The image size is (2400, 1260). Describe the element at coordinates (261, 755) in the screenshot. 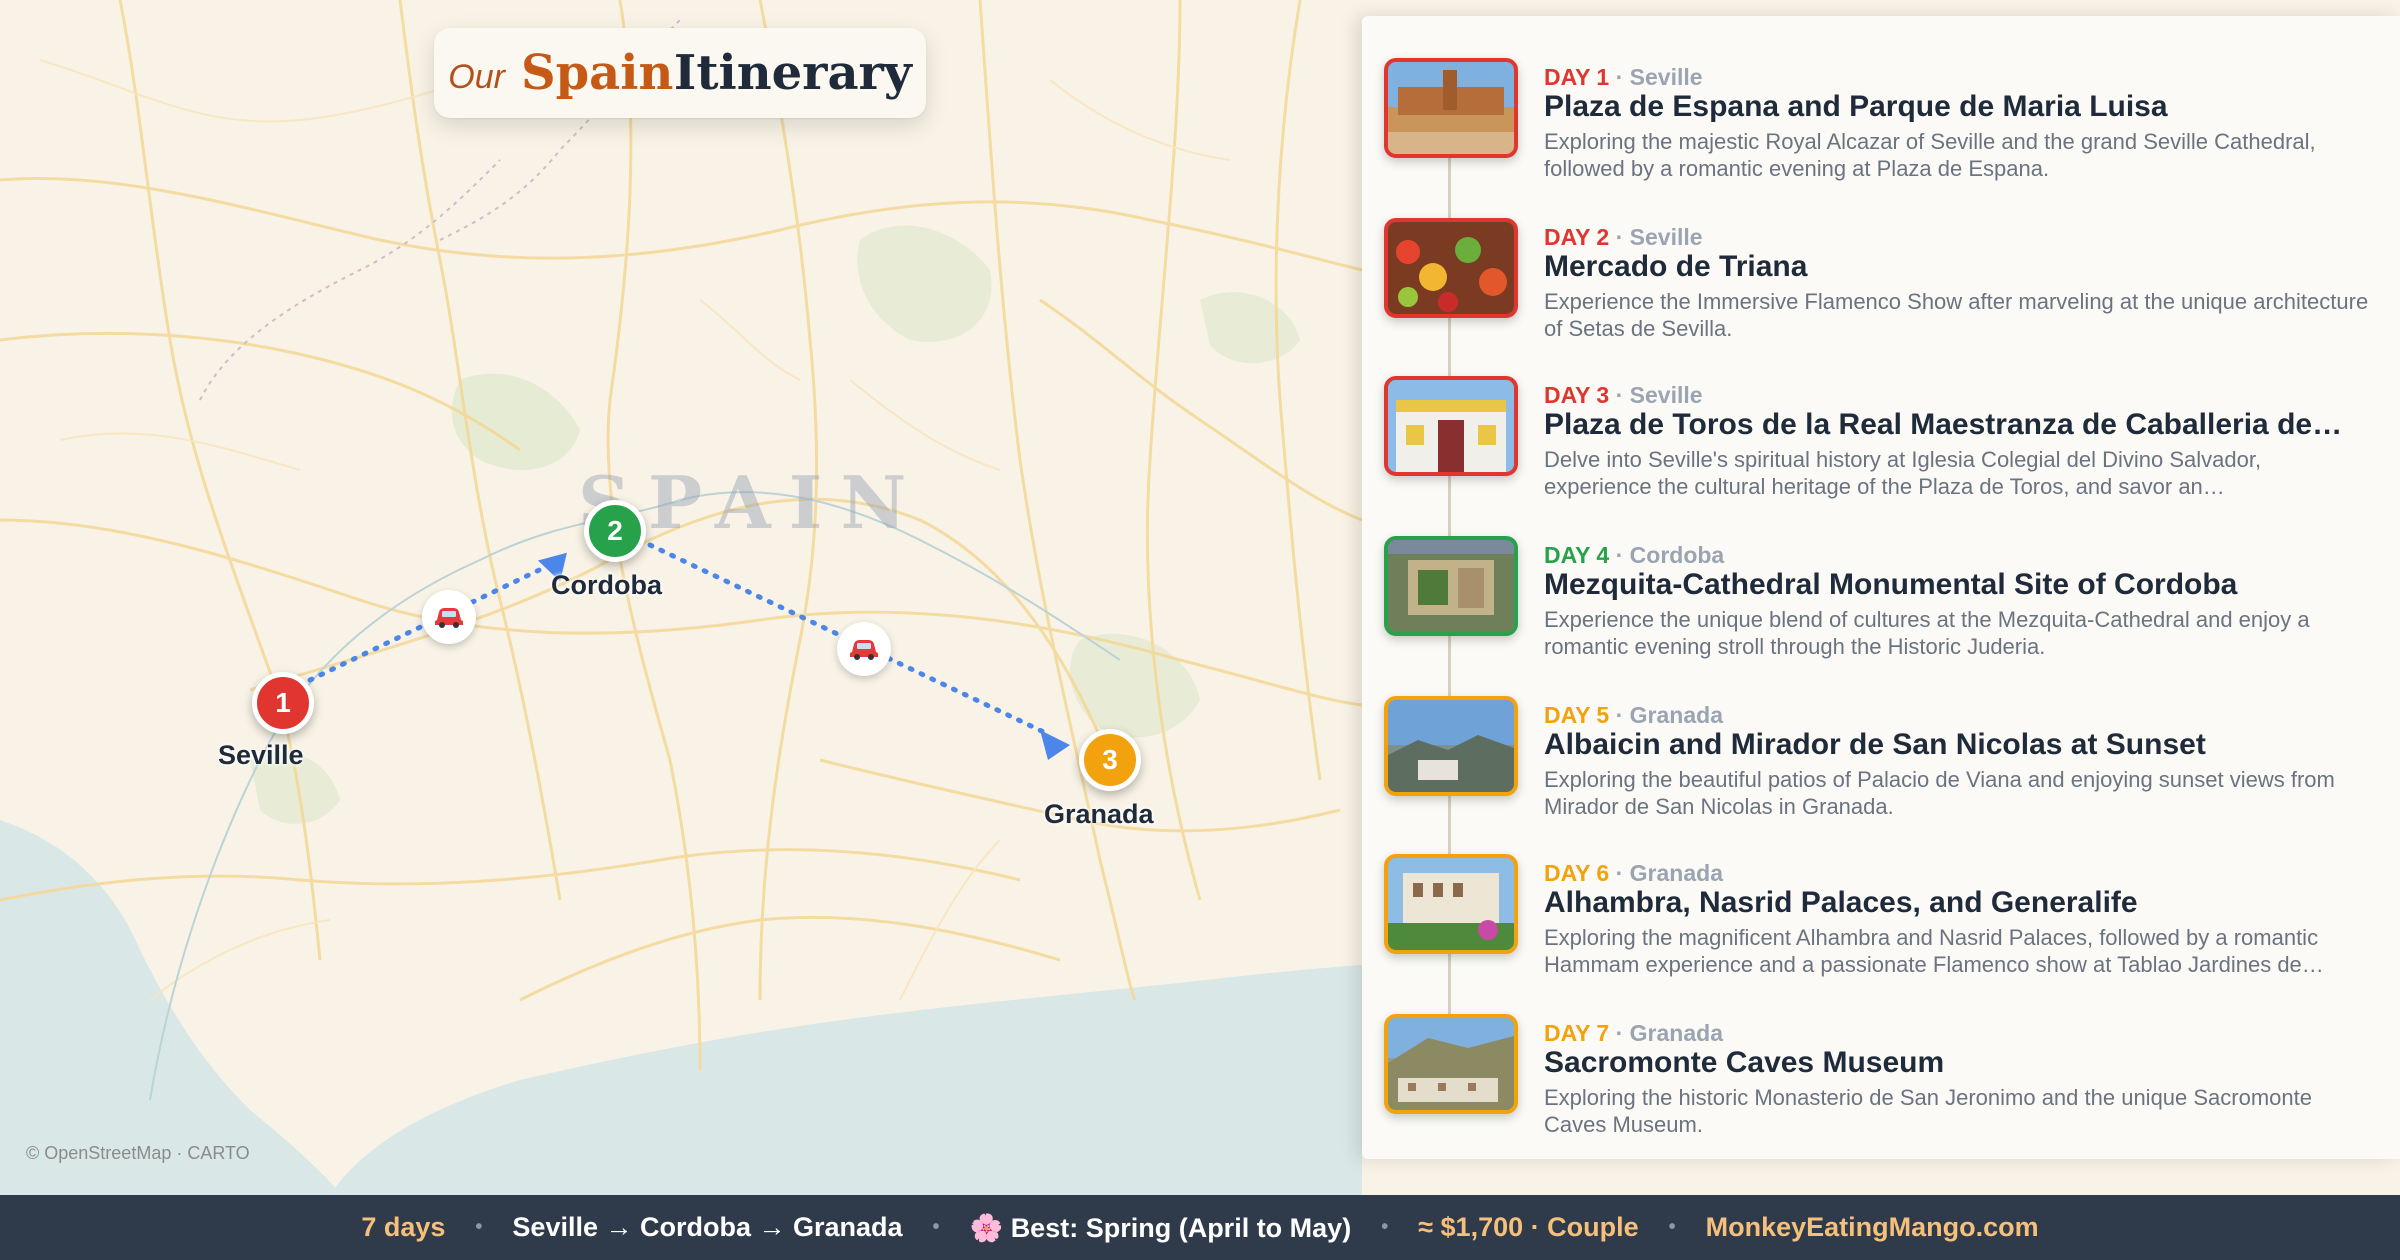

I see `city-label-seville: Seville` at that location.